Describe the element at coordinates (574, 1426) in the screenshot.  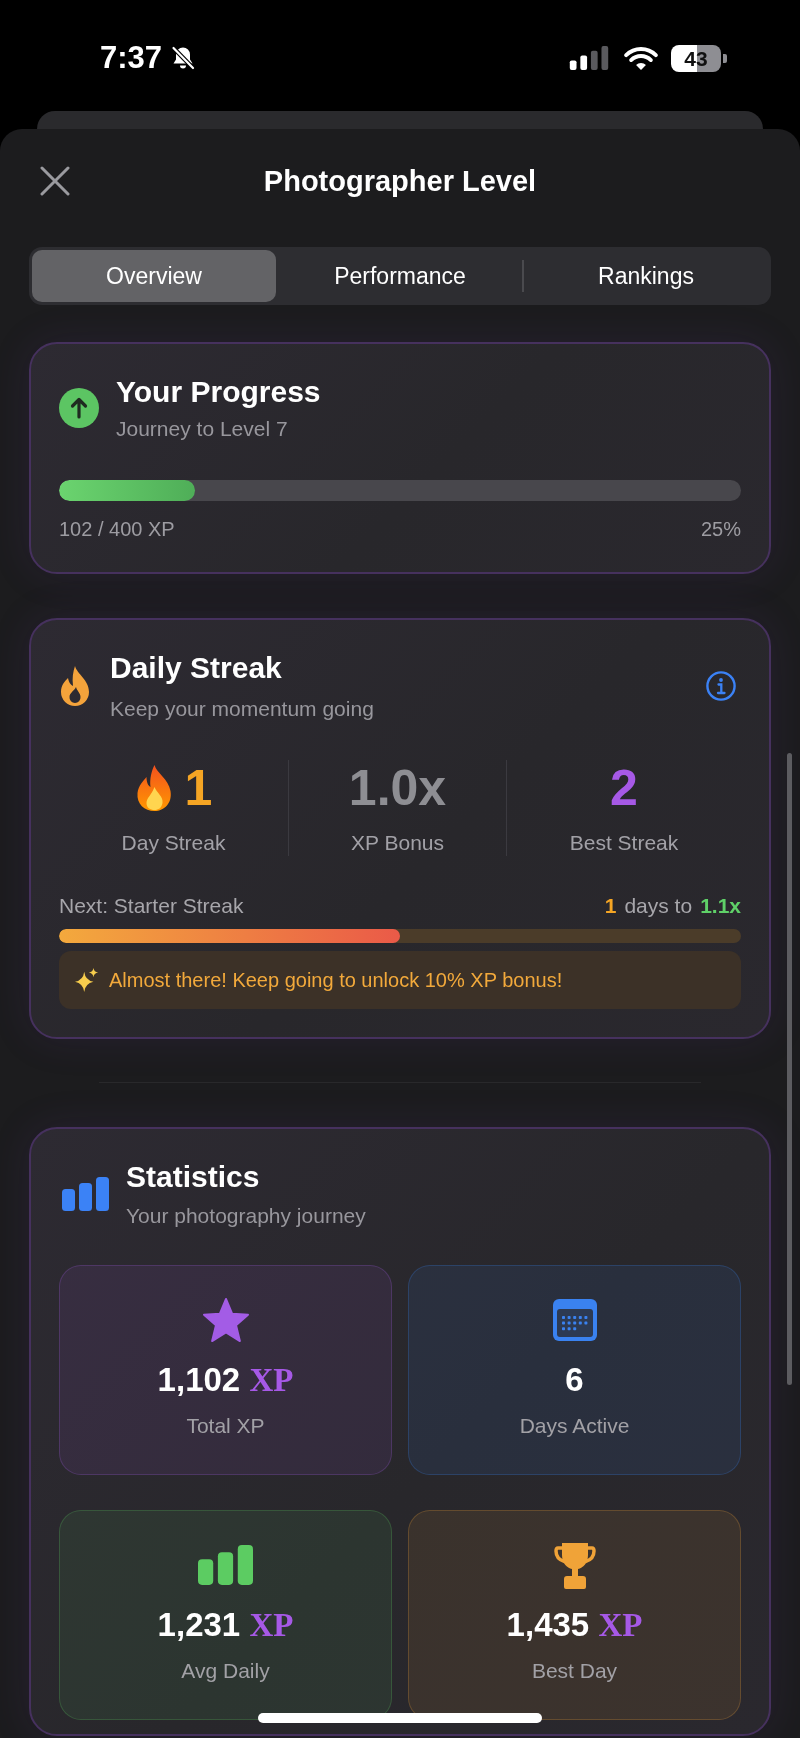
I see `tile-label: Days Active` at that location.